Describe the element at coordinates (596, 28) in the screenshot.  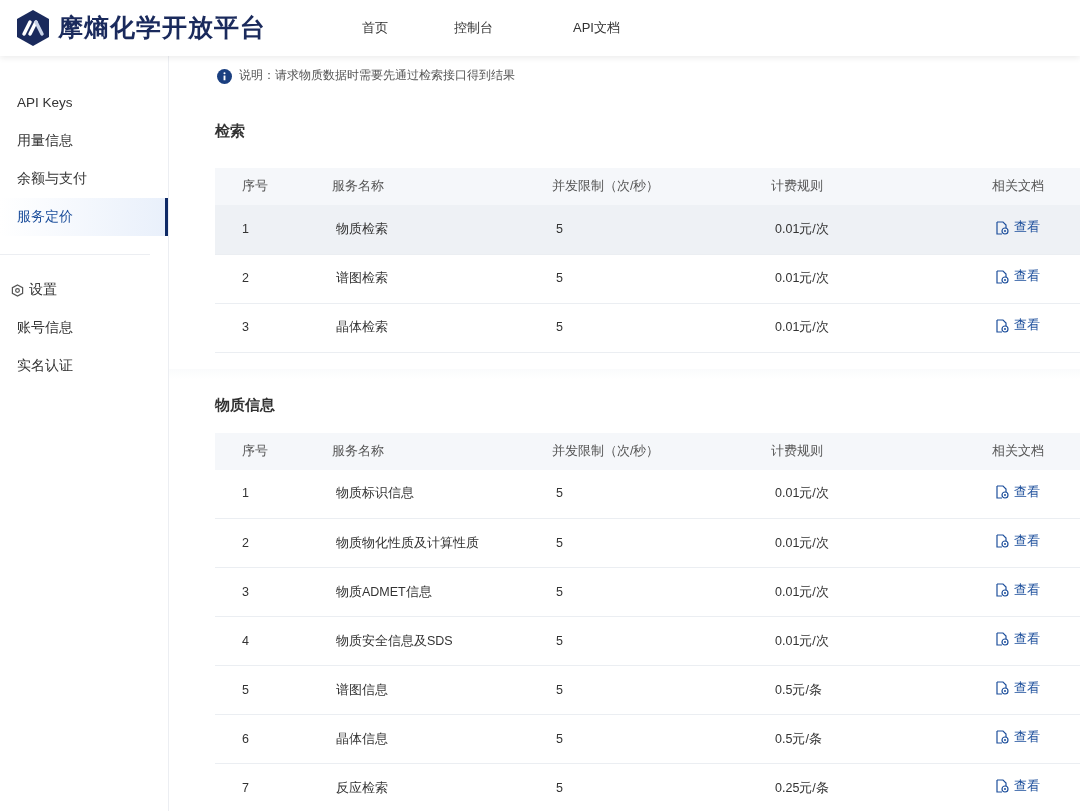
I see `nav-link: API文档` at that location.